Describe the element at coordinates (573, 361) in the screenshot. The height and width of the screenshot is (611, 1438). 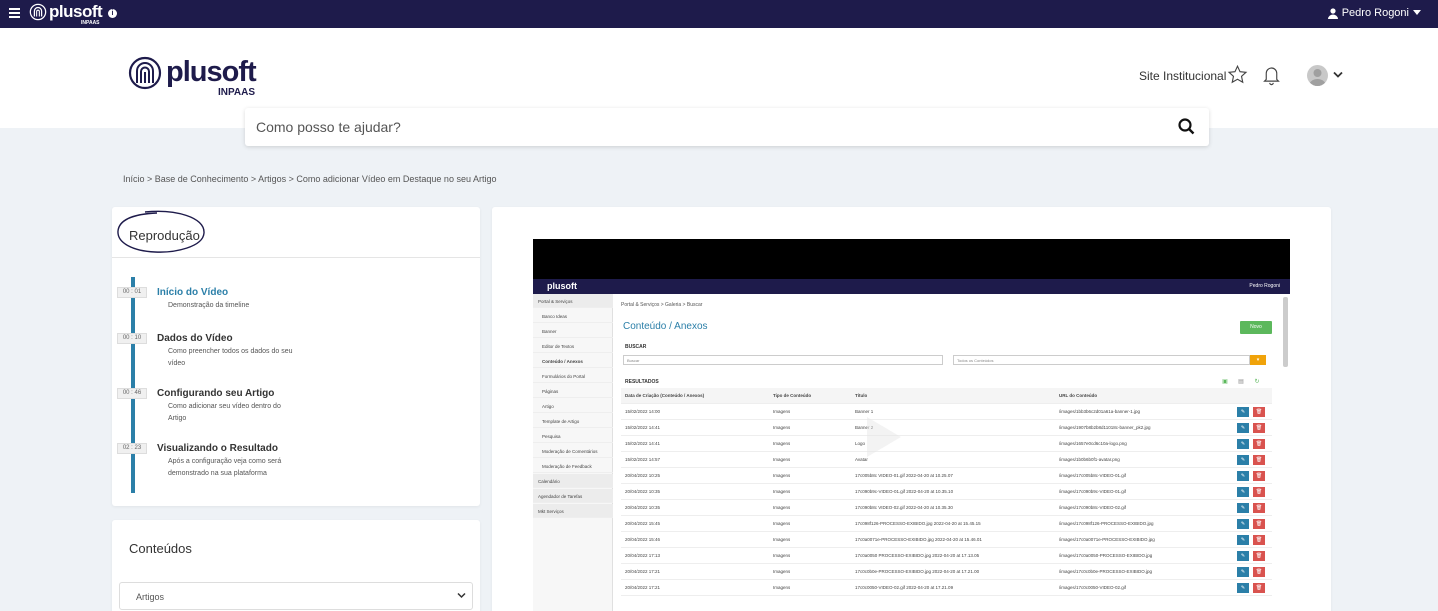
I see `video-sidebar-item: Conteúdo / Anexos` at that location.